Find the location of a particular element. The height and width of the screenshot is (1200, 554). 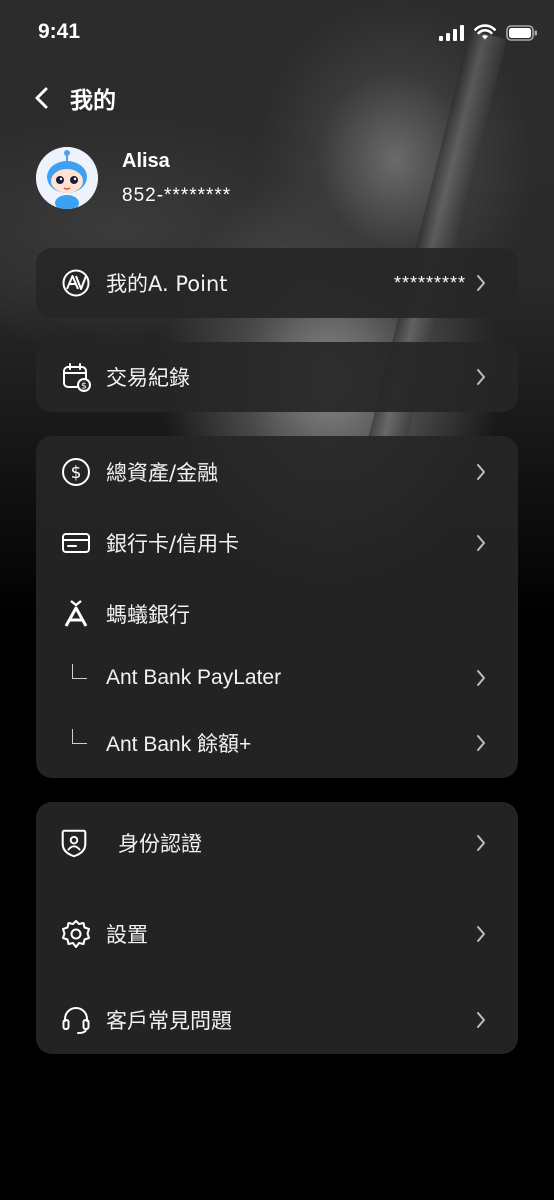

back-button is located at coordinates (42, 98).